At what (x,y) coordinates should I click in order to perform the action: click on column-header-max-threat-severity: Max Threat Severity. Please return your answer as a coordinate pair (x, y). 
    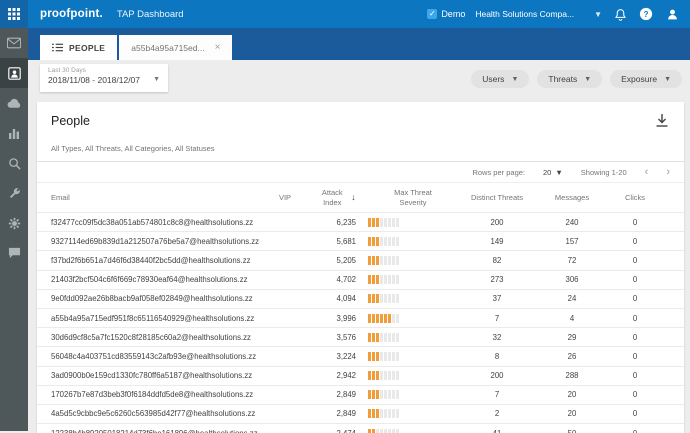
    Looking at the image, I should click on (413, 197).